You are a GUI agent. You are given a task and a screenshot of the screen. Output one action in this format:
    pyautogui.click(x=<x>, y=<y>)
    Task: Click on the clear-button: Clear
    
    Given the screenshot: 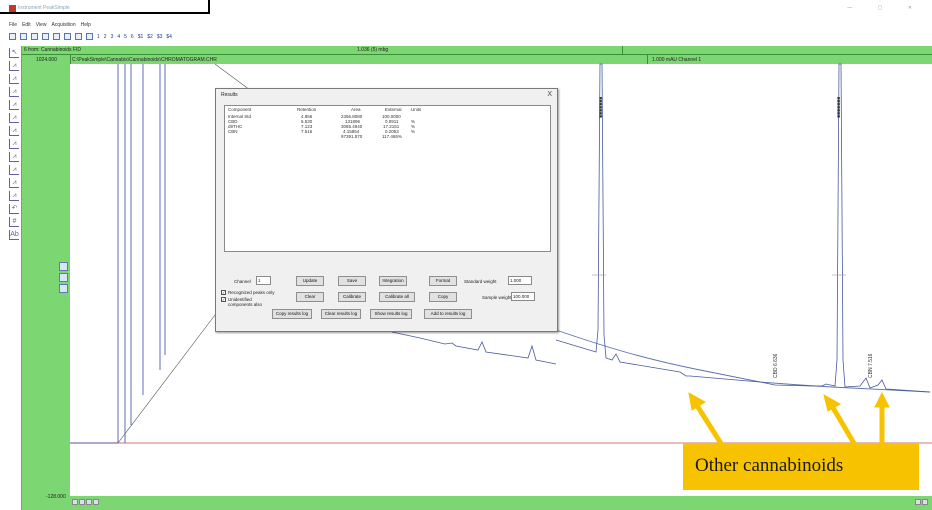 What is the action you would take?
    pyautogui.click(x=310, y=297)
    